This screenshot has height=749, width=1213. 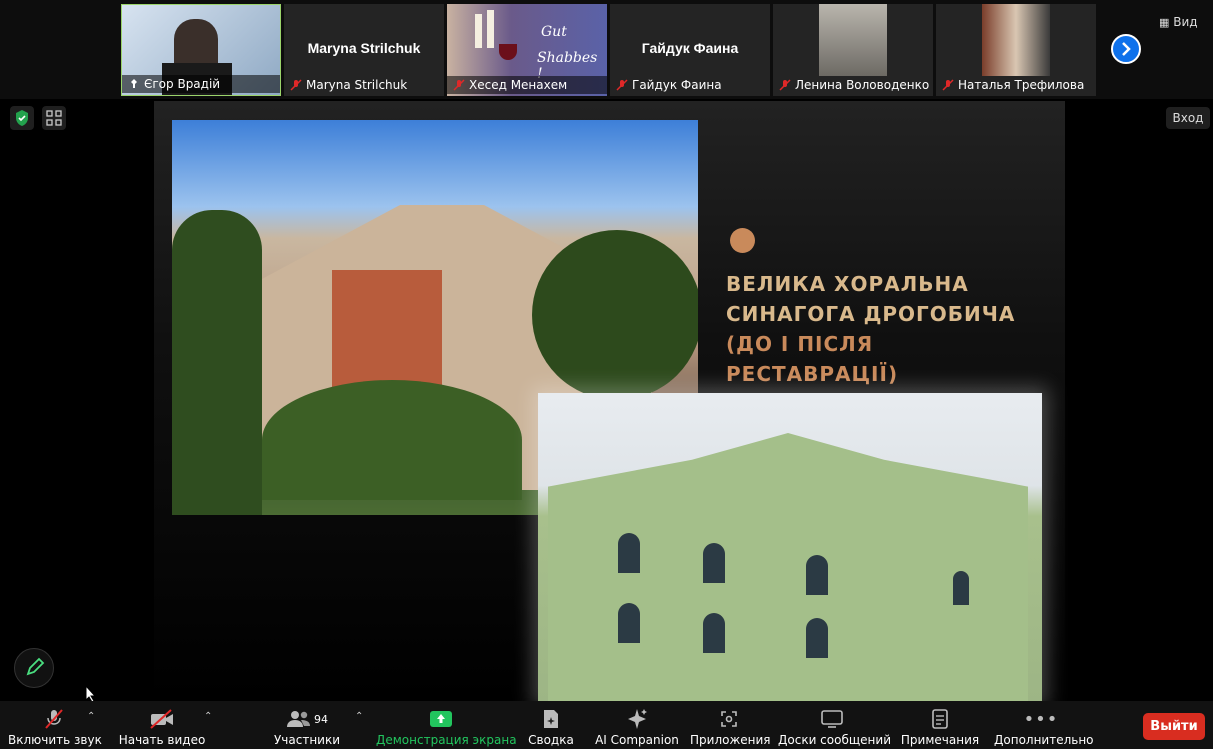 What do you see at coordinates (847, 284) in the screenshot?
I see `slide-title-line-1: ВЕЛИКА ХОРАЛЬНА` at bounding box center [847, 284].